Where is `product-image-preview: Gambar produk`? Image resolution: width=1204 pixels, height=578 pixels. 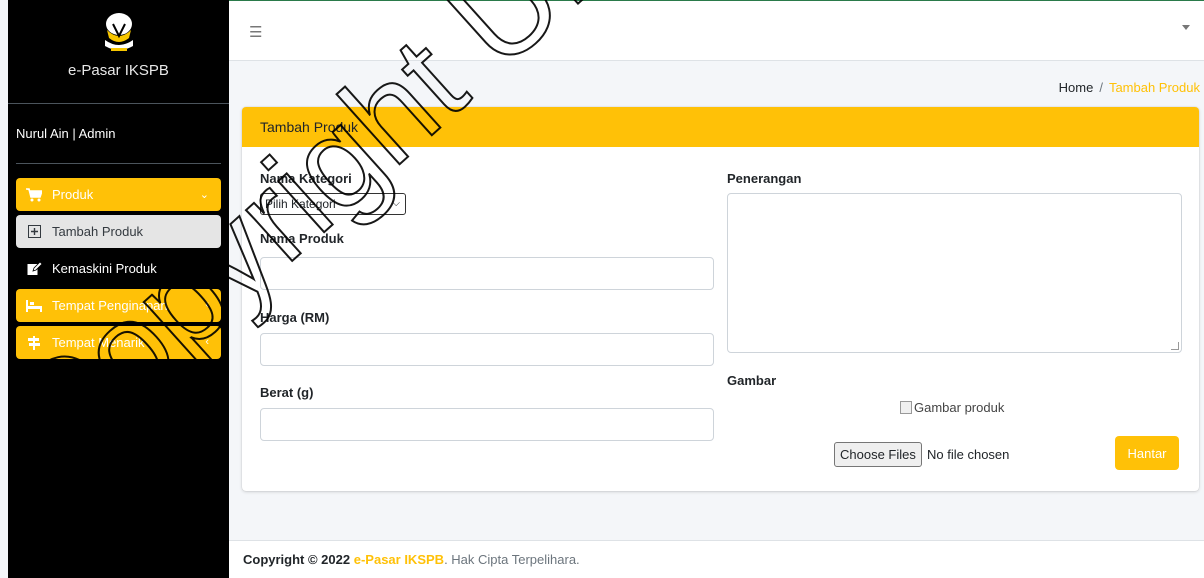
product-image-preview: Gambar produk is located at coordinates (952, 407).